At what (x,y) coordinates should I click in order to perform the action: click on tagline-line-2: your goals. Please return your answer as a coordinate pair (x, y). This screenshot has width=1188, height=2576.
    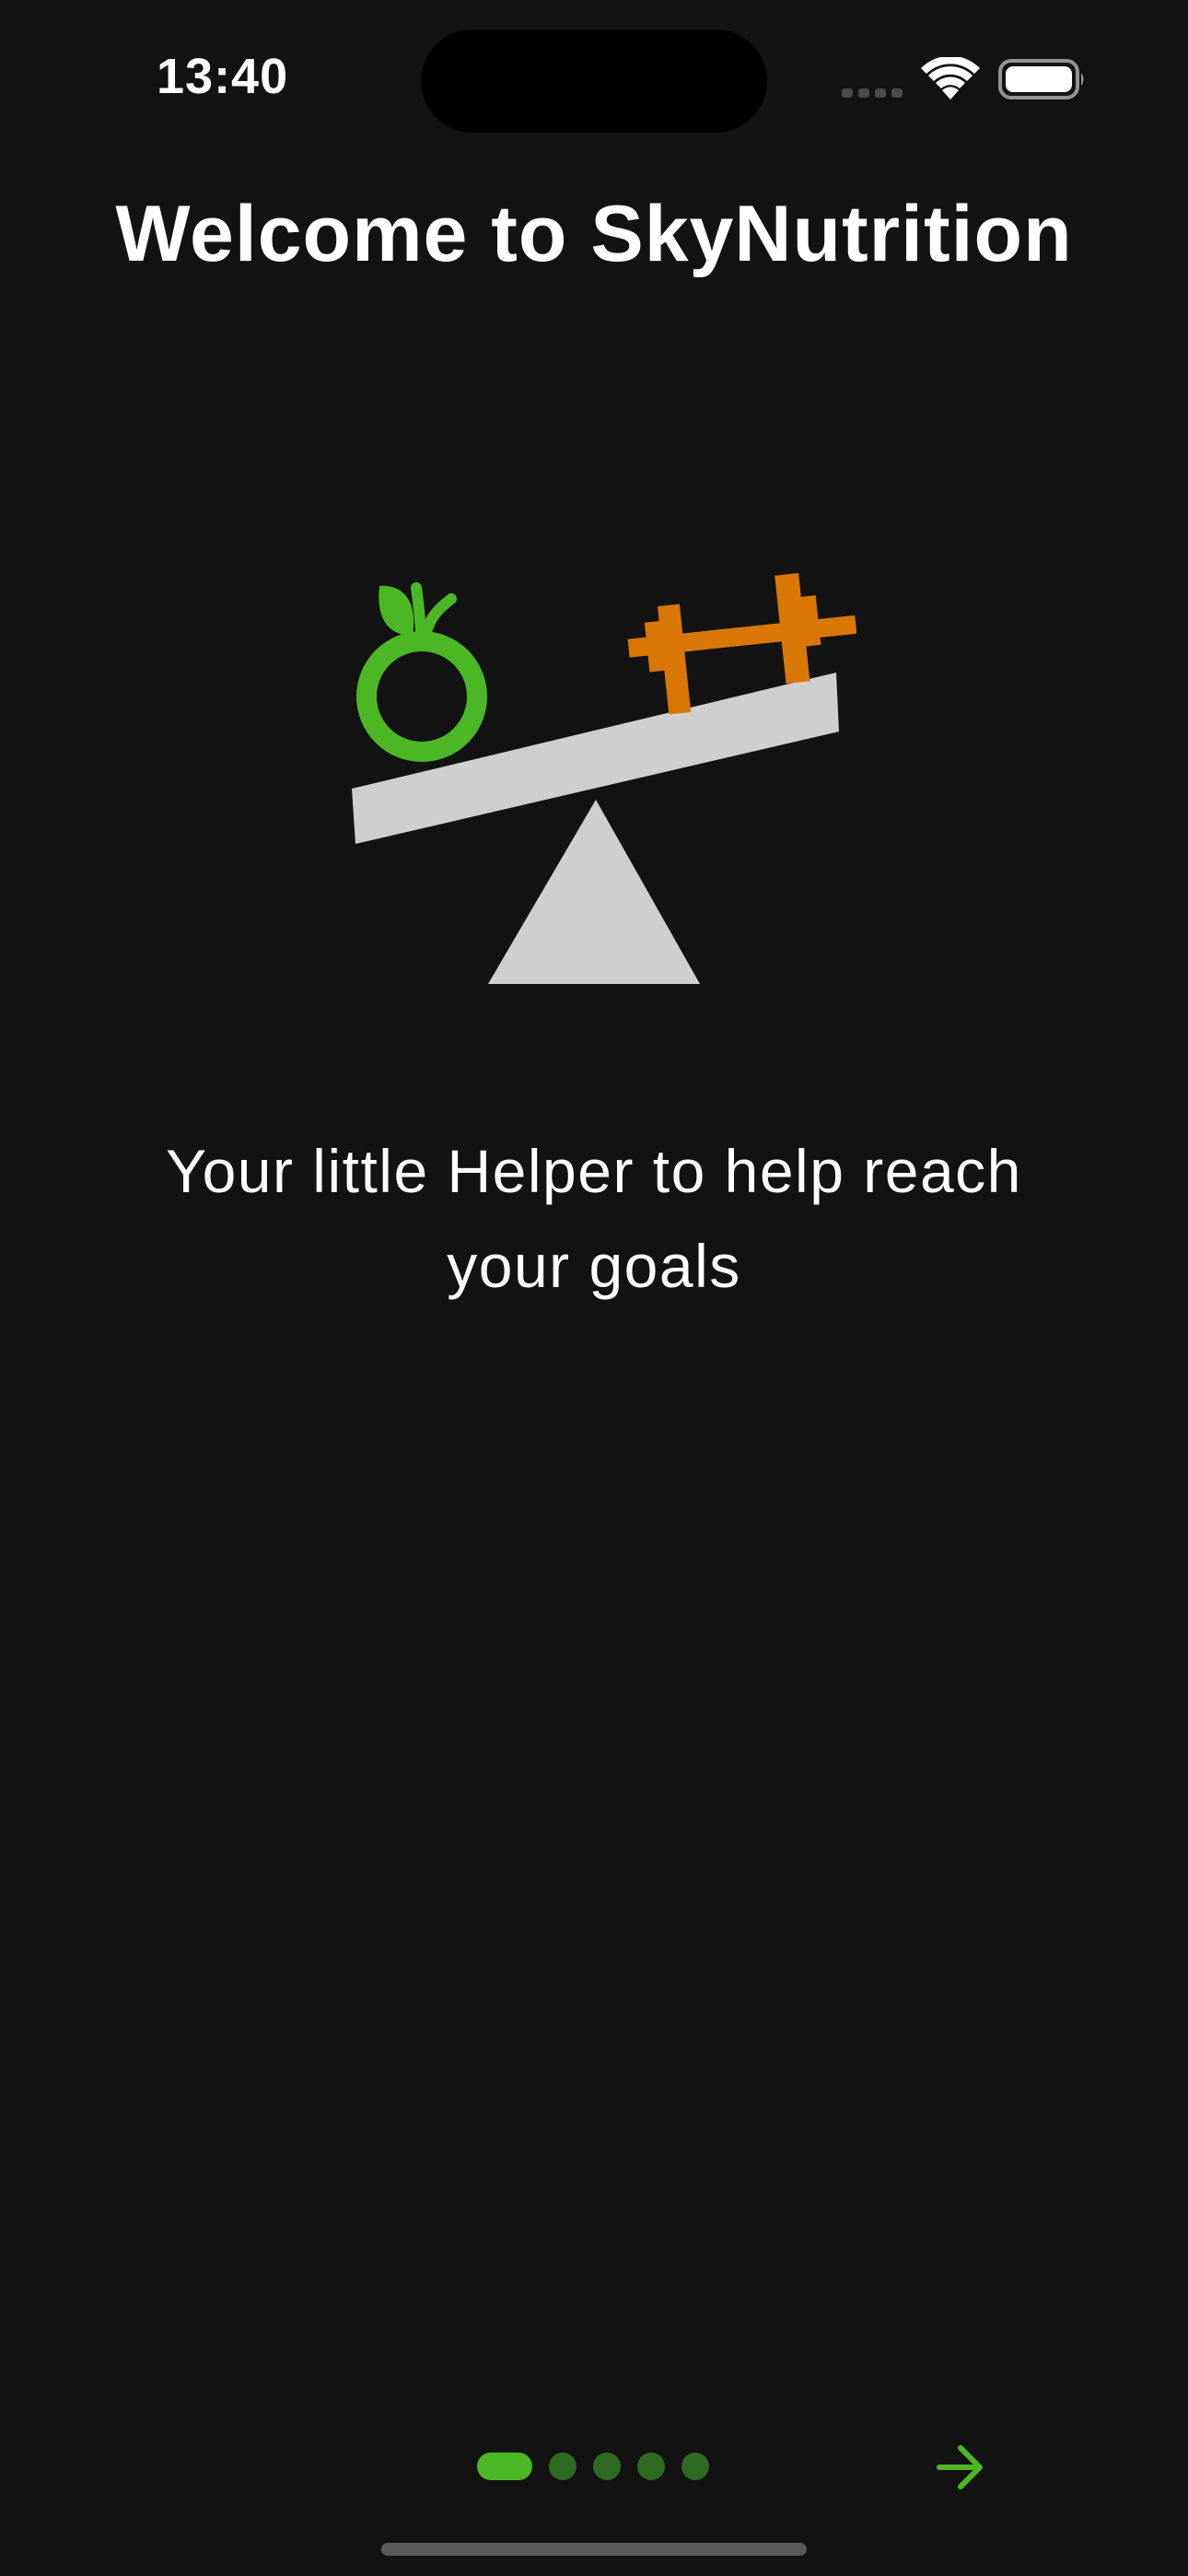
    Looking at the image, I should click on (594, 1266).